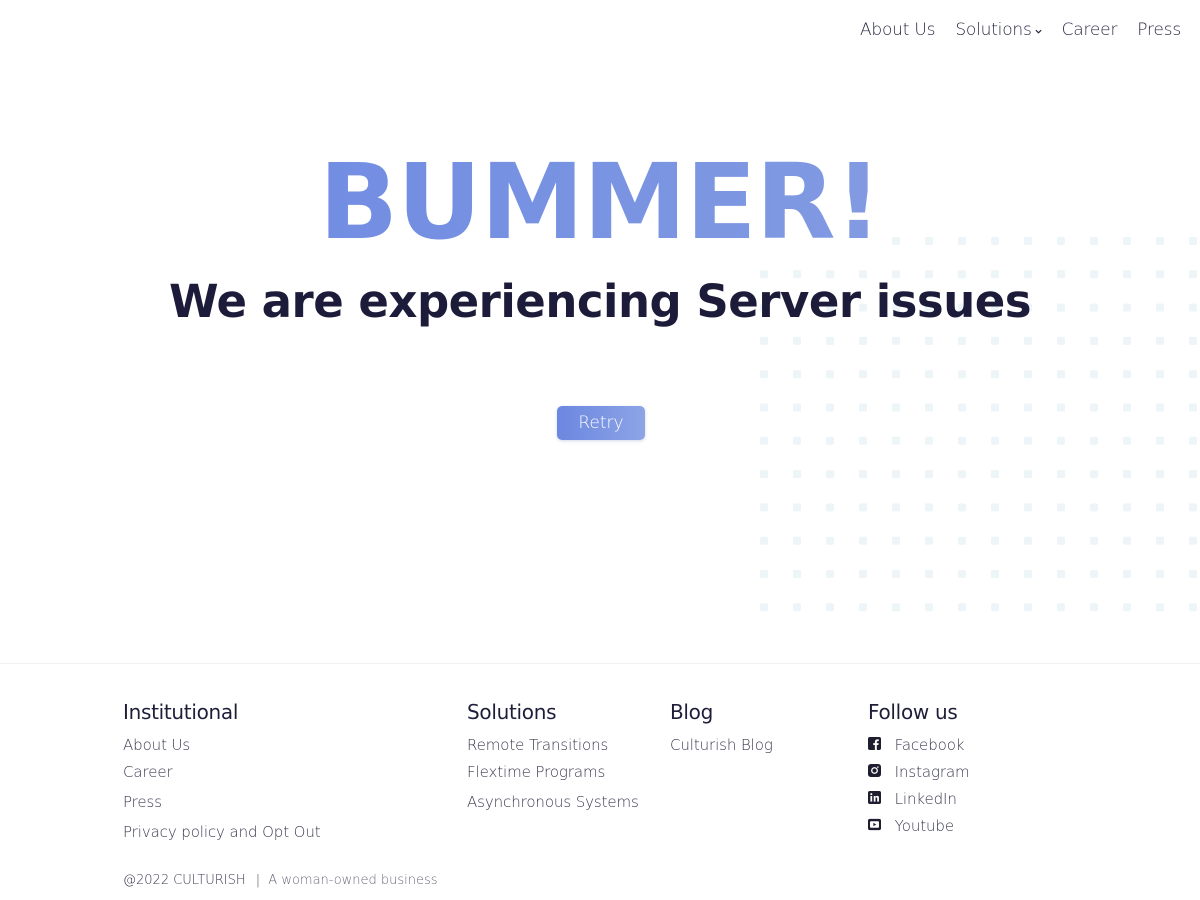 This screenshot has height=900, width=1200. I want to click on nav-career: Career, so click(1090, 30).